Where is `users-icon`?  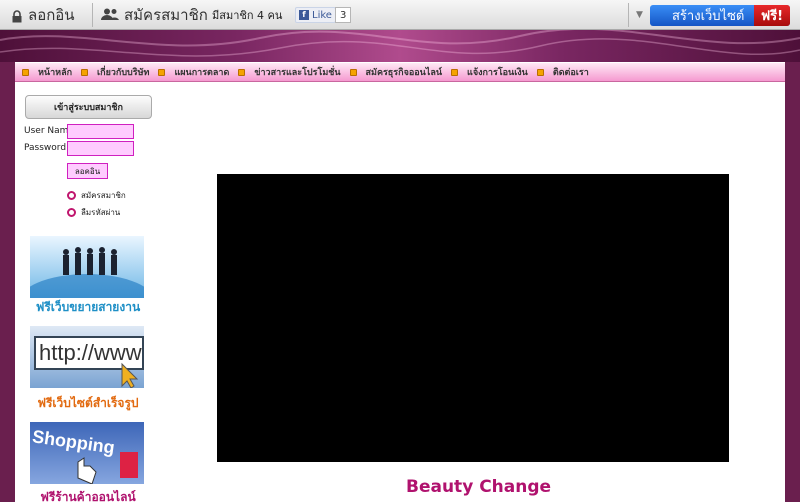
users-icon is located at coordinates (110, 15).